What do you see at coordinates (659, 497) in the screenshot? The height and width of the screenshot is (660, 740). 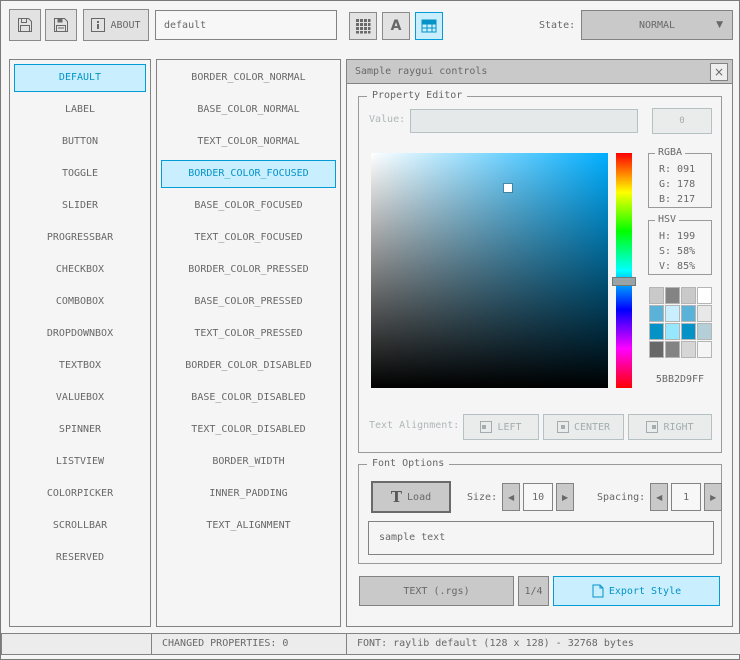 I see `spacing-decrease-button: ◀` at bounding box center [659, 497].